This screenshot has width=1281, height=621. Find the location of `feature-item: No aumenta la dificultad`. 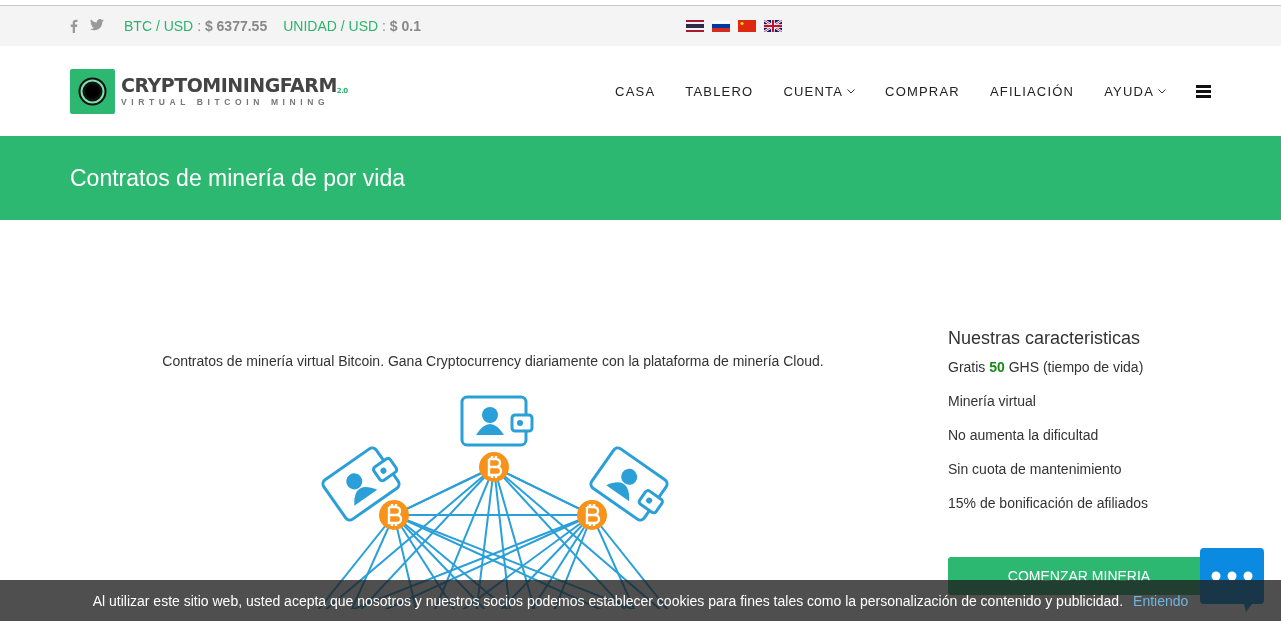

feature-item: No aumenta la dificultad is located at coordinates (1024, 435).